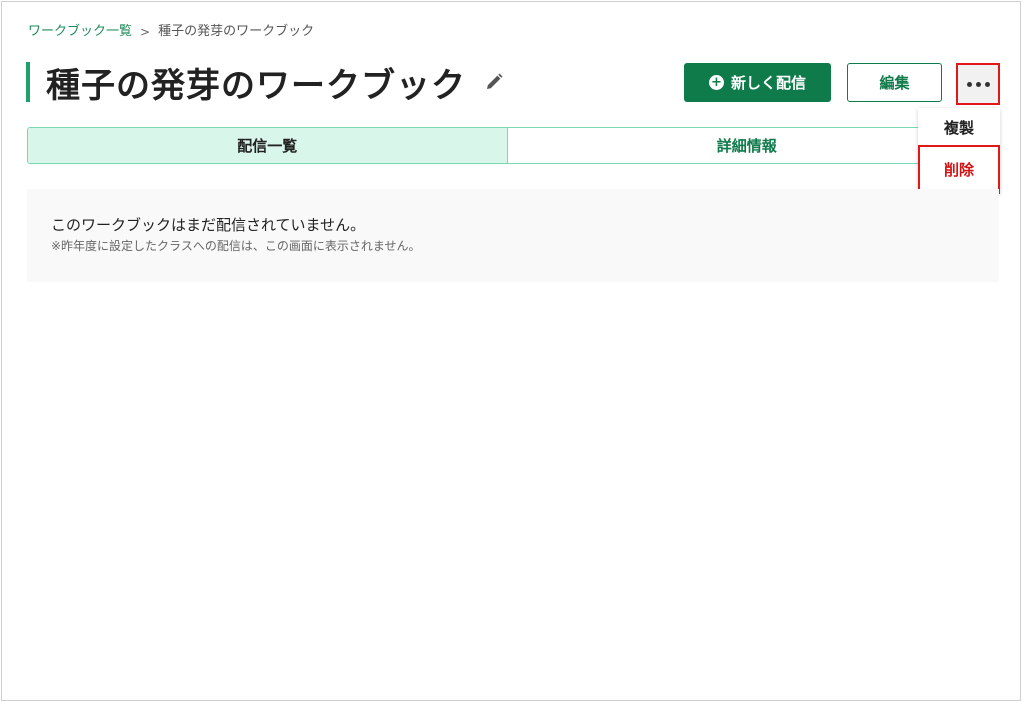 Image resolution: width=1024 pixels, height=704 pixels. I want to click on breadcrumb-workbook-list-link: ワークブック一覧, so click(80, 32).